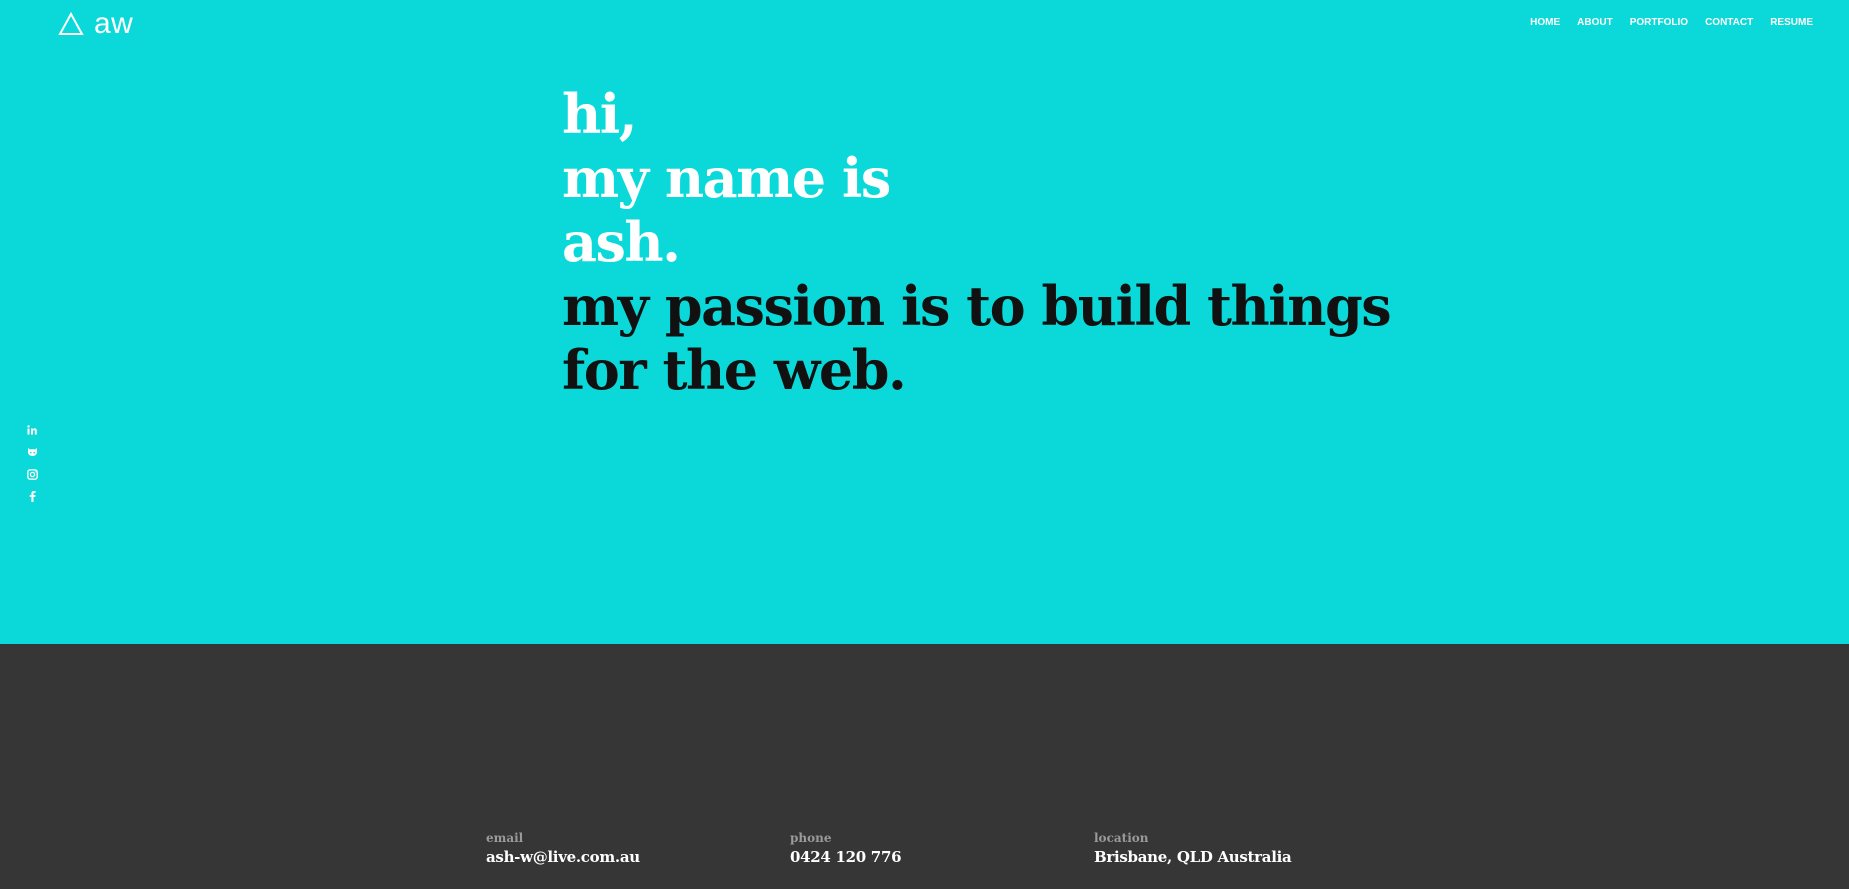  I want to click on site-logo: aw, so click(95, 24).